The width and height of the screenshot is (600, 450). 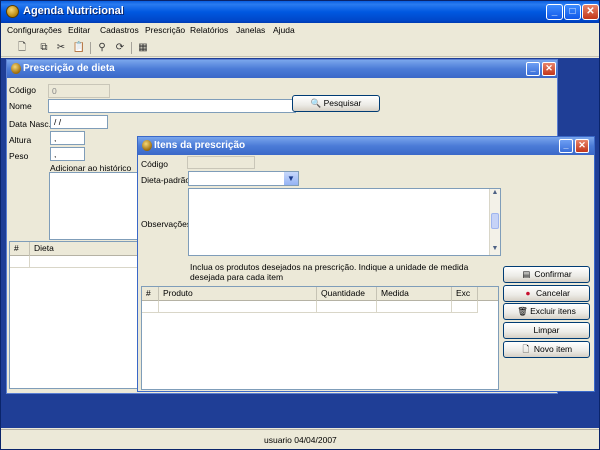 What do you see at coordinates (546, 330) in the screenshot?
I see `limpar-button: Limpar` at bounding box center [546, 330].